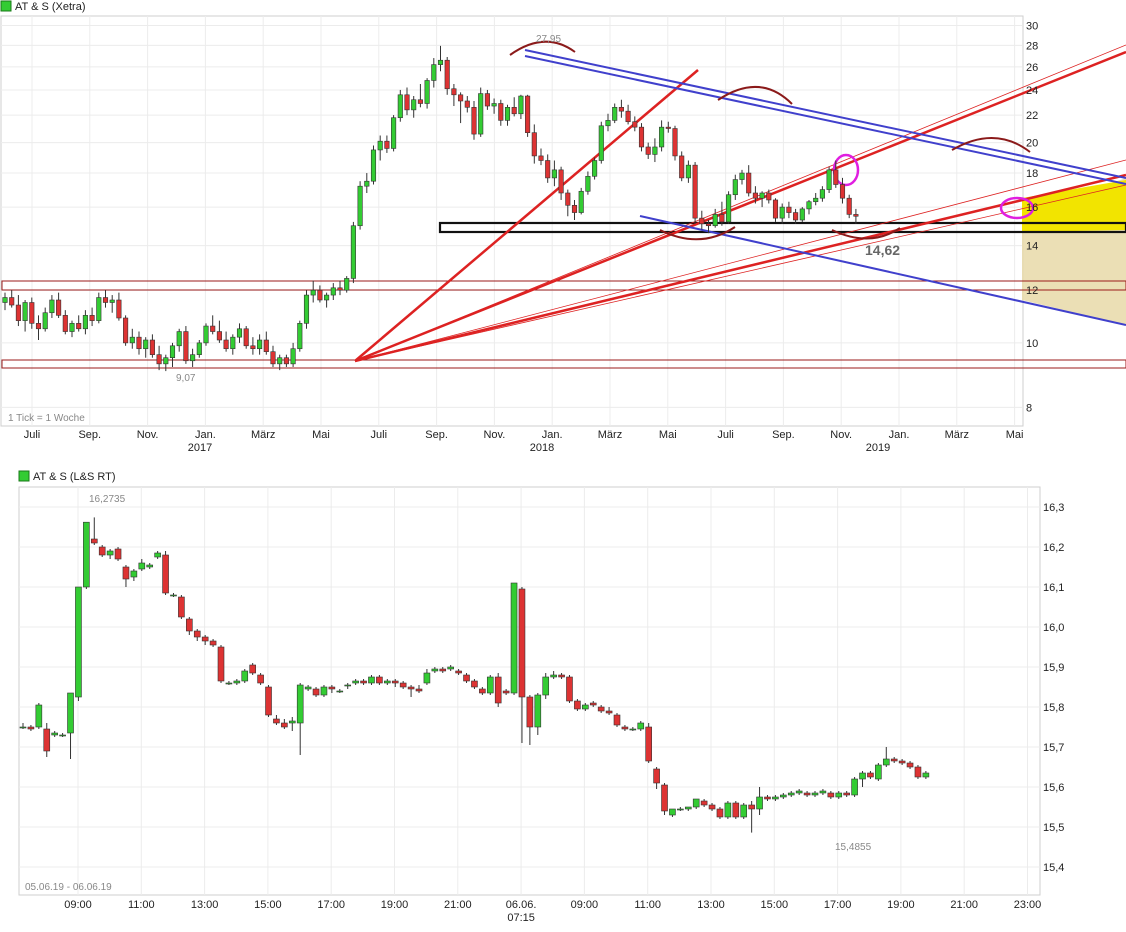 The width and height of the screenshot is (1126, 932). I want to click on weekly-y-tick: 16, so click(1032, 208).